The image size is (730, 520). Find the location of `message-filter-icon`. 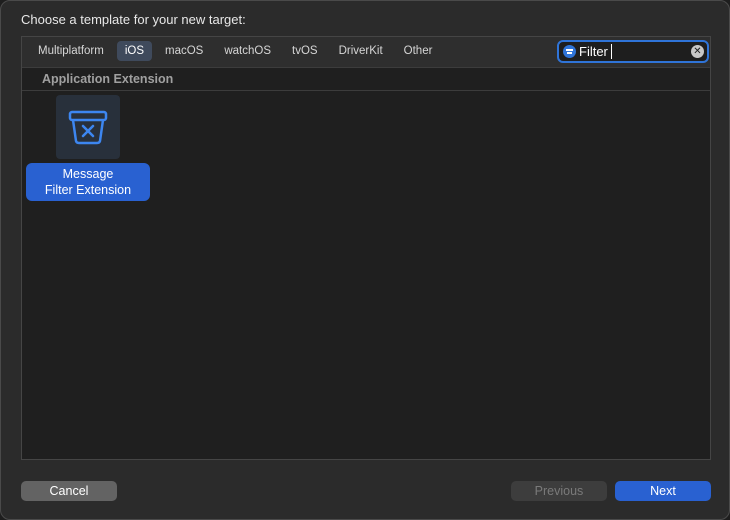

message-filter-icon is located at coordinates (88, 127).